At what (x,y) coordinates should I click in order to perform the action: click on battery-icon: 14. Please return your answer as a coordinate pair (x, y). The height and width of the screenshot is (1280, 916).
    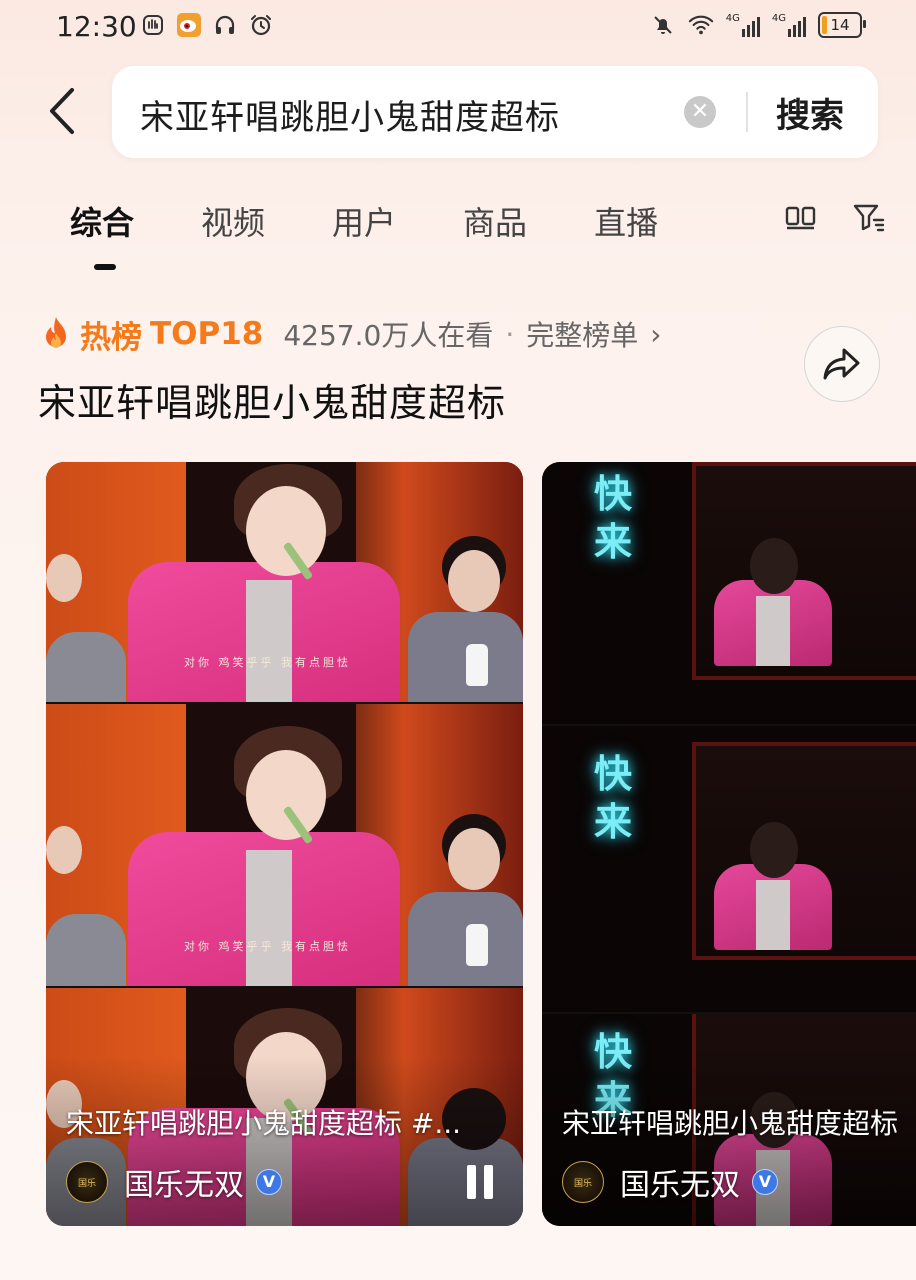
    Looking at the image, I should click on (842, 25).